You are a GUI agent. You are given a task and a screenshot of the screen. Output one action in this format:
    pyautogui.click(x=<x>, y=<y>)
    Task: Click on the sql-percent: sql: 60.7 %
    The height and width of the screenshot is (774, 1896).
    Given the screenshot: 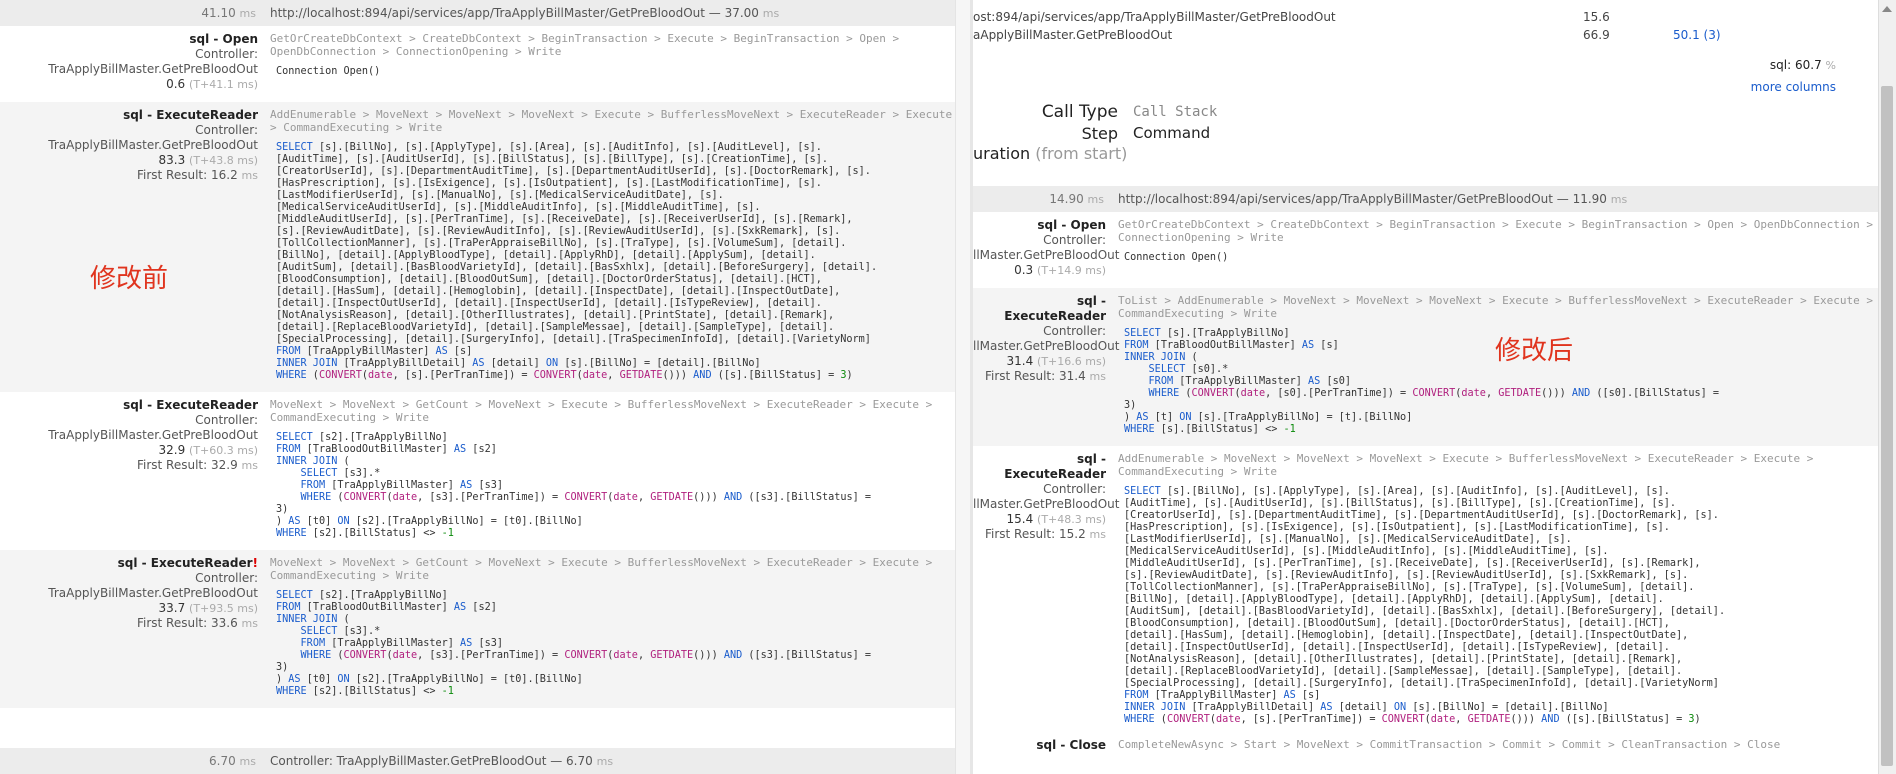 What is the action you would take?
    pyautogui.click(x=1802, y=65)
    